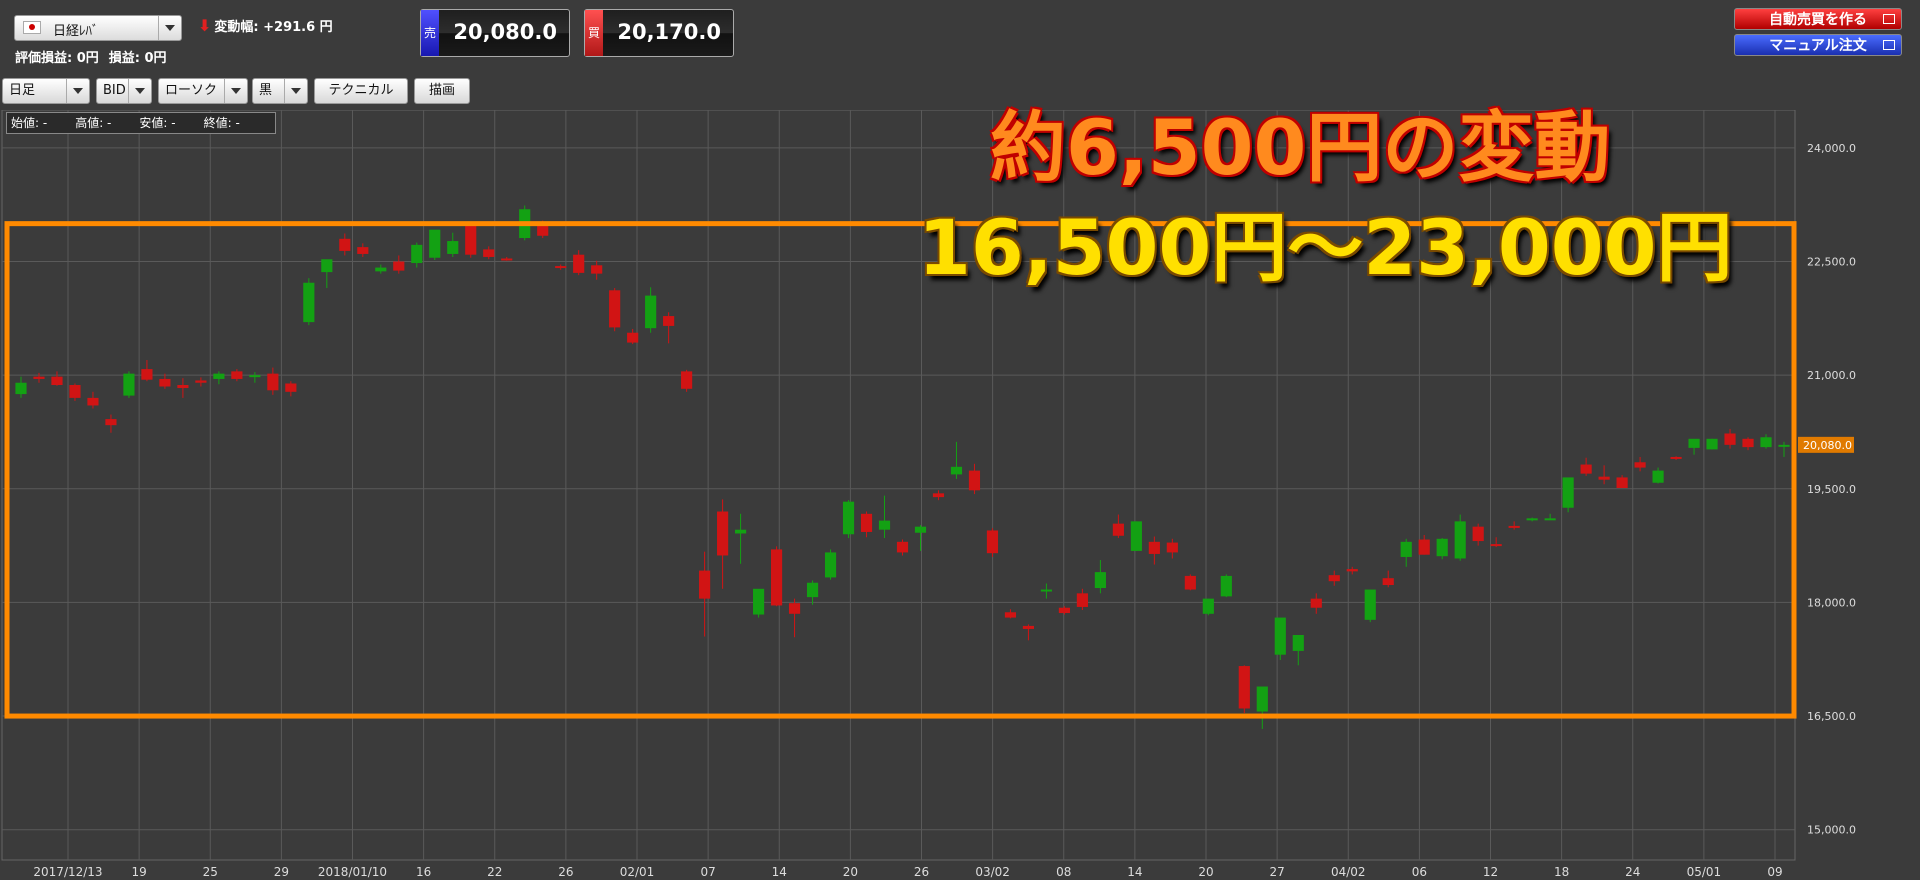 This screenshot has height=880, width=1920. What do you see at coordinates (1704, 872) in the screenshot?
I see `x-tick-label: 05/01` at bounding box center [1704, 872].